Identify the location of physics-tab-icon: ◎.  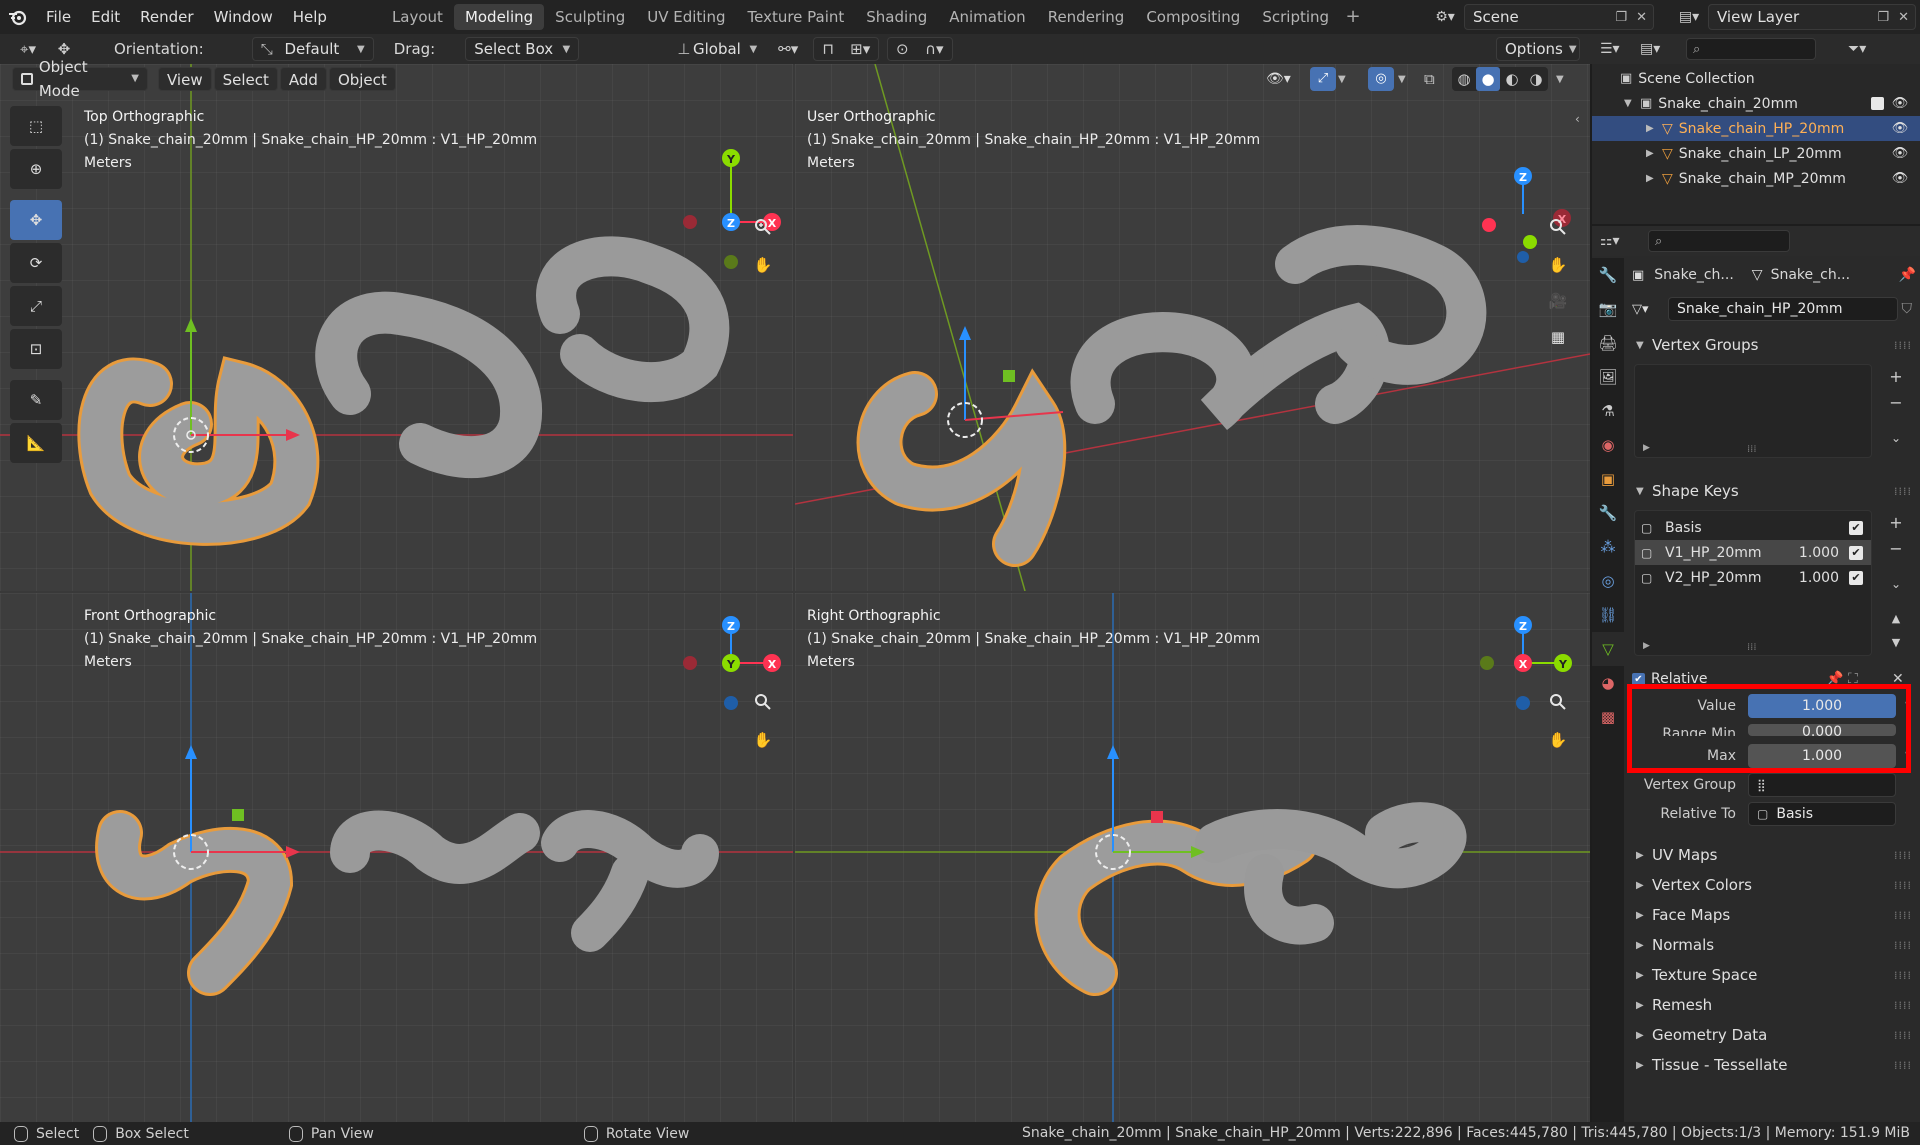
(1608, 581).